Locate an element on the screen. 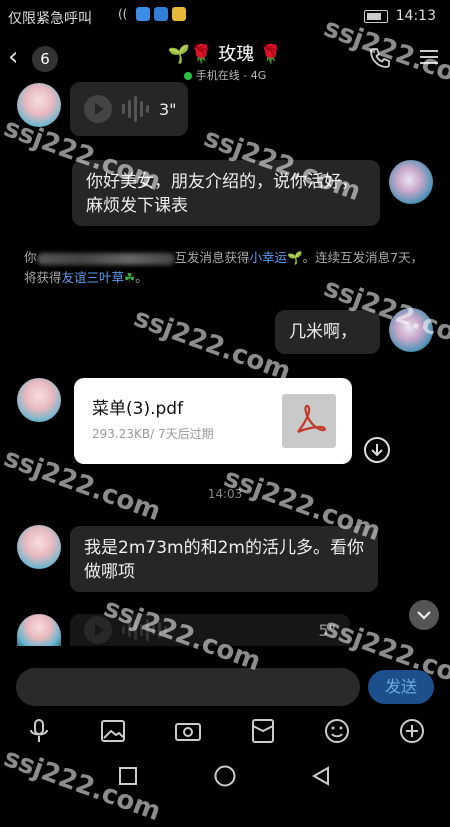 The width and height of the screenshot is (450, 827). outgoing-message-bubble: 几米啊， is located at coordinates (327, 332).